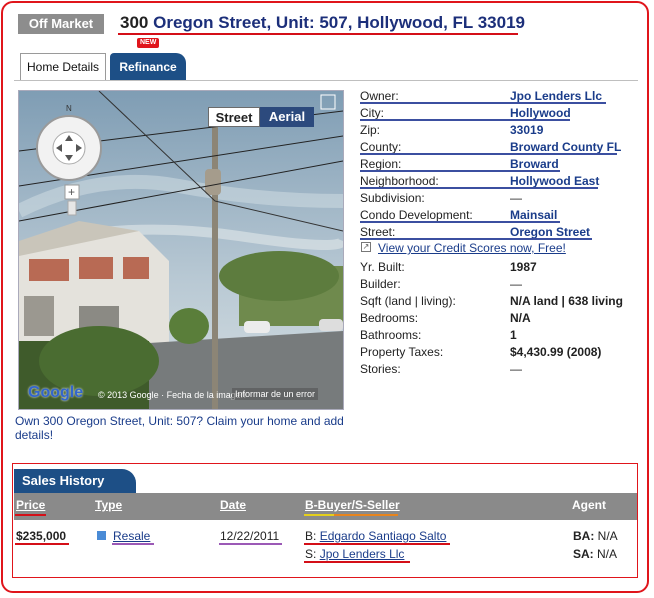  What do you see at coordinates (402, 352) in the screenshot?
I see `detail-label: Property Taxes:` at bounding box center [402, 352].